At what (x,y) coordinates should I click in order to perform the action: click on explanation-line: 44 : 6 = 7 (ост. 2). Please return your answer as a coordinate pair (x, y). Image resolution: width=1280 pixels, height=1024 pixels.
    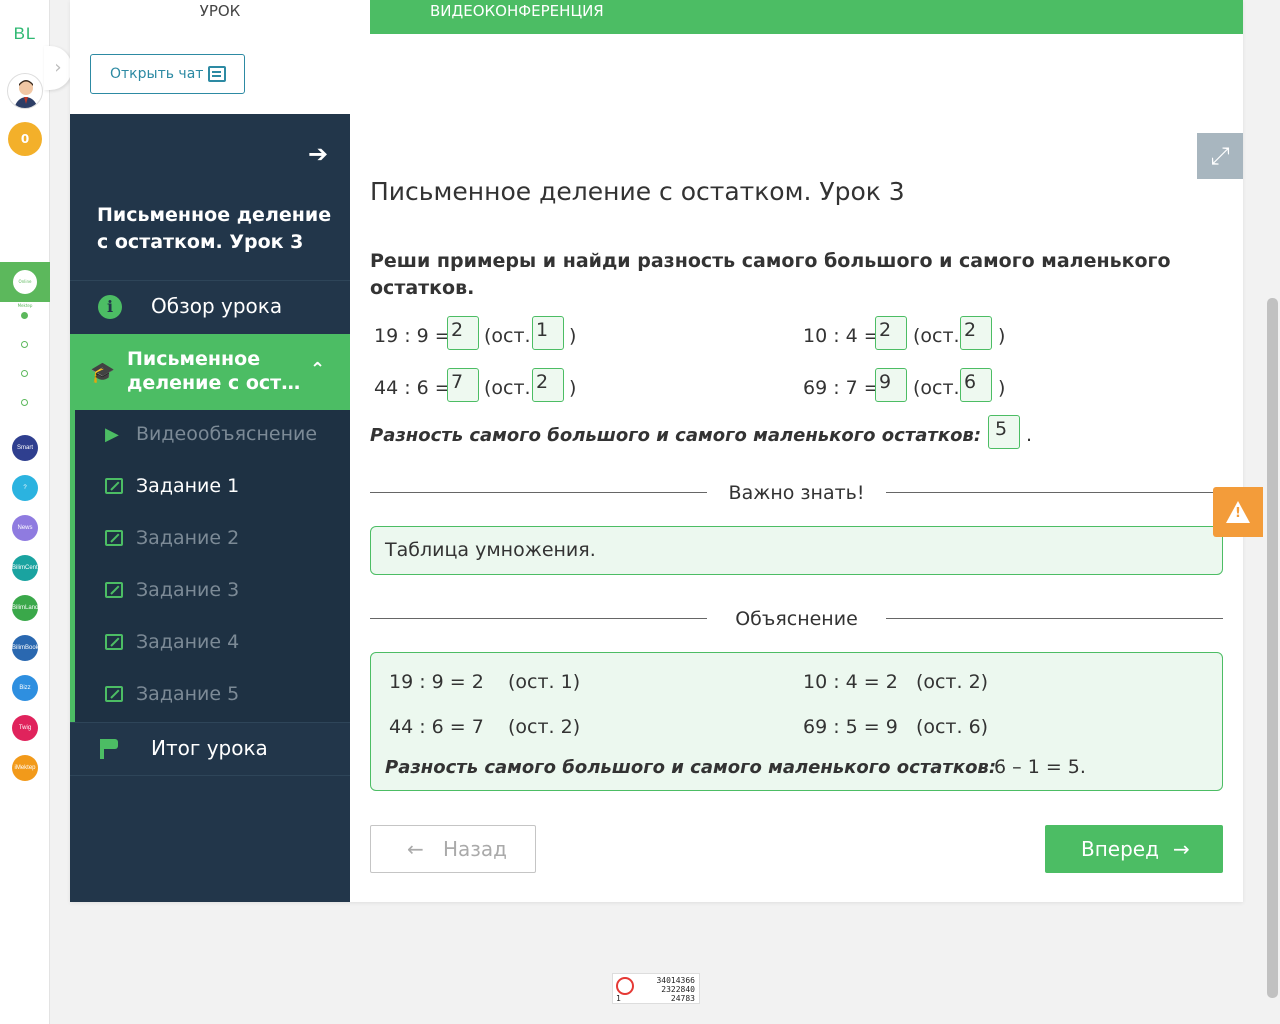
    Looking at the image, I should click on (485, 727).